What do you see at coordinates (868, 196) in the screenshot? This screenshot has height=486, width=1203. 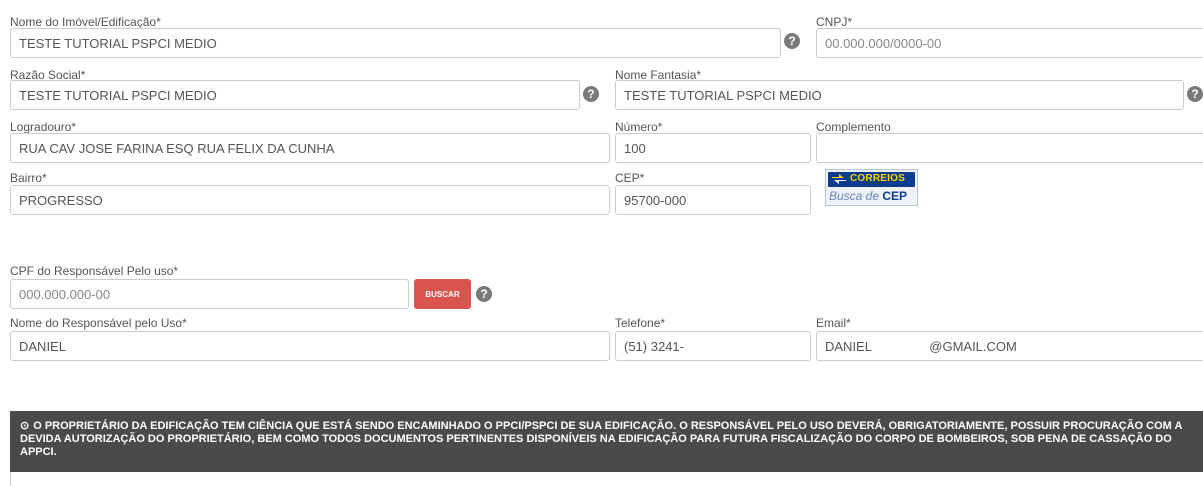 I see `busca-cep-text: Busca de CEP` at bounding box center [868, 196].